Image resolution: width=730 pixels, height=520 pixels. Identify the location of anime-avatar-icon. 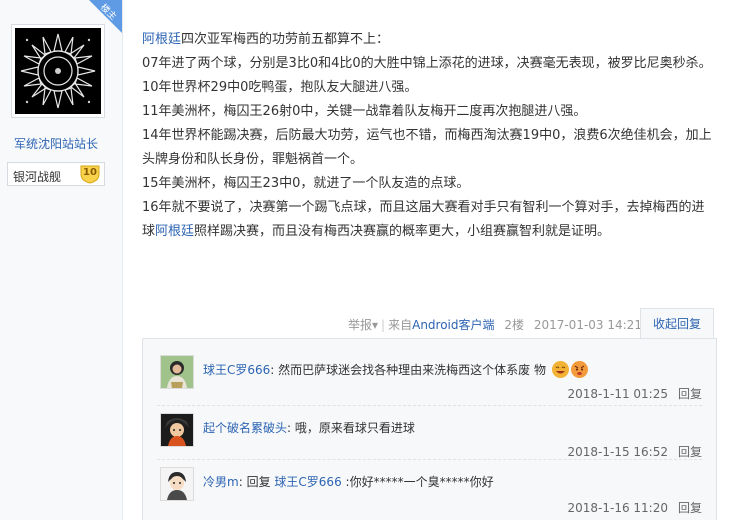
(177, 430).